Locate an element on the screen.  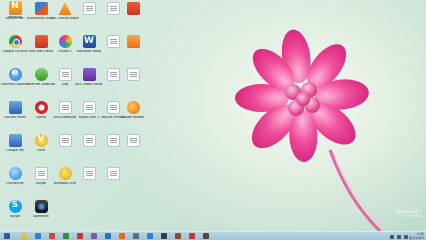
start-button is located at coordinates (7, 236).